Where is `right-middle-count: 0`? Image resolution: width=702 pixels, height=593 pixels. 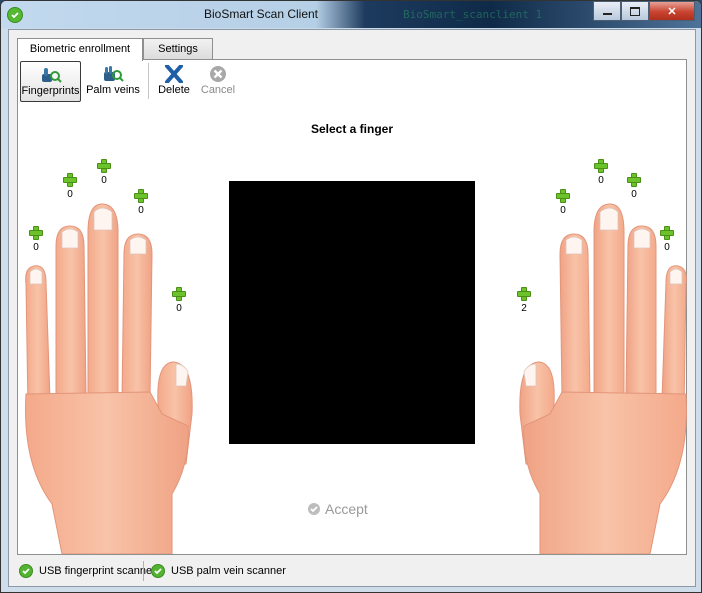
right-middle-count: 0 is located at coordinates (601, 180).